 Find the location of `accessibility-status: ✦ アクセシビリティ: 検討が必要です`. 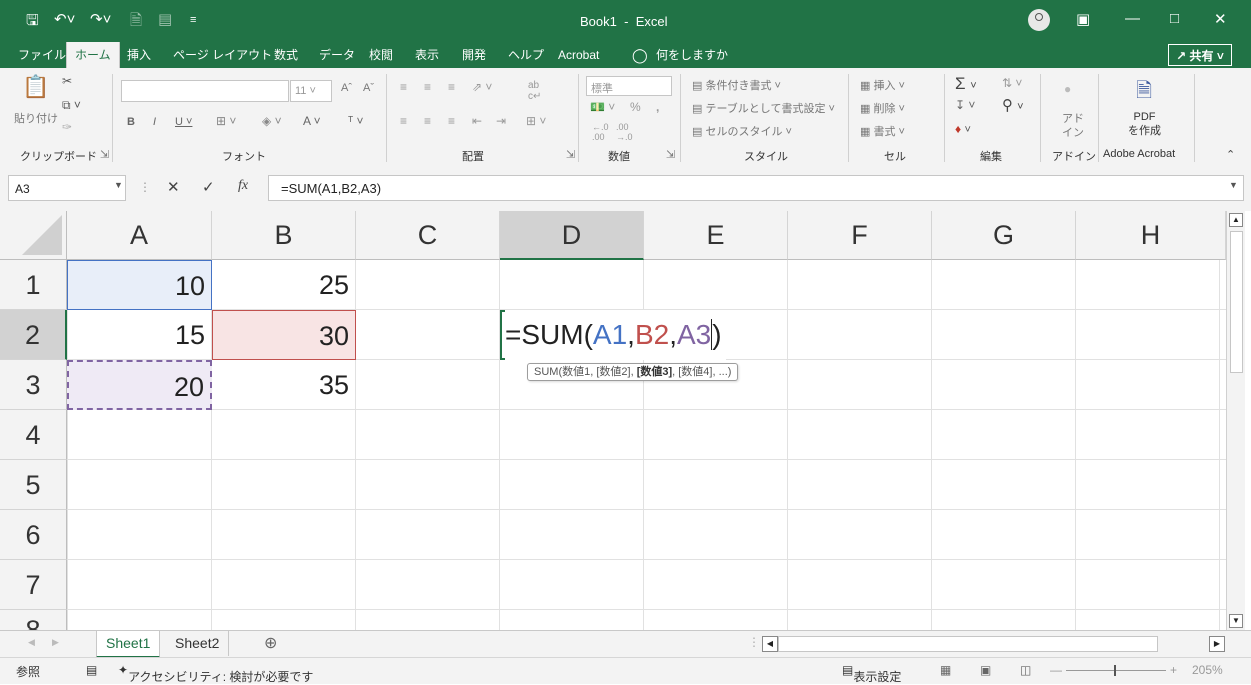

accessibility-status: ✦ アクセシビリティ: 検討が必要です is located at coordinates (215, 673).